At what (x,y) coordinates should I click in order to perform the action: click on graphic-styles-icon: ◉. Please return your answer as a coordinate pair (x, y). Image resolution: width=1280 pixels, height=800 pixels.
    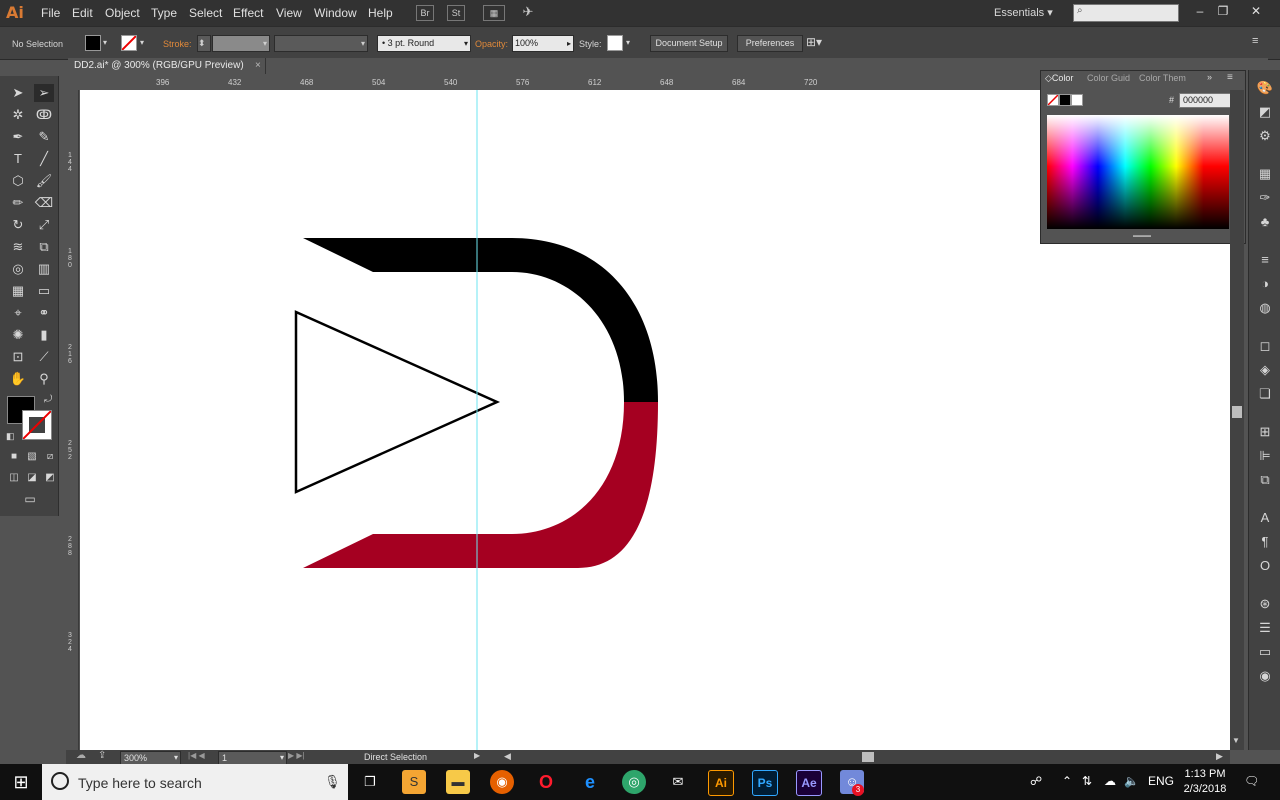
    Looking at the image, I should click on (1265, 676).